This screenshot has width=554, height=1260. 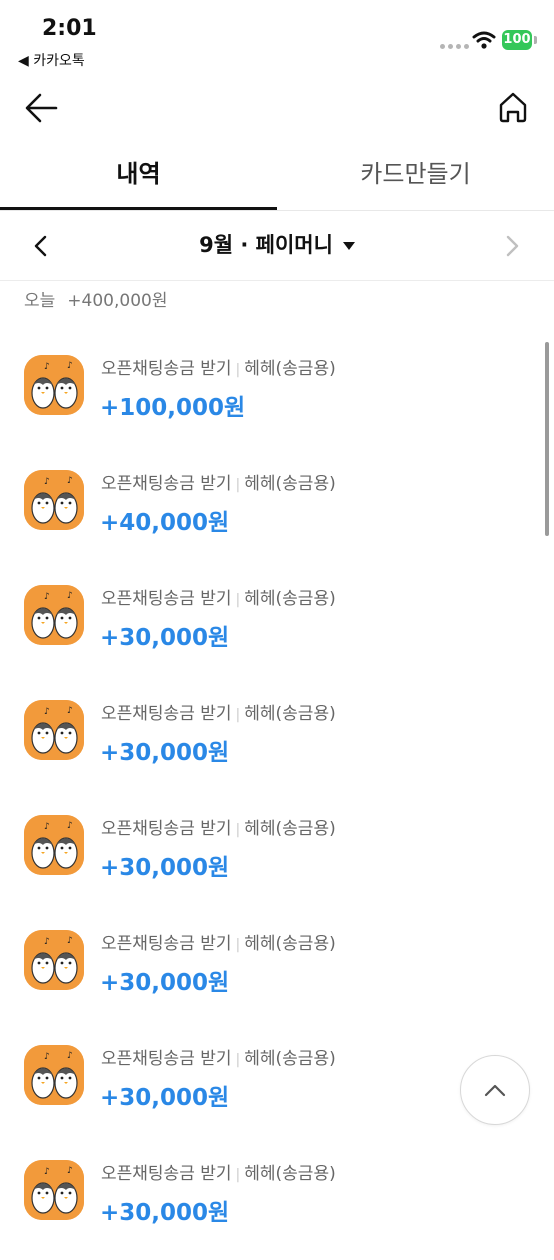 I want to click on status-bar: 2:01 ◀ 카카오톡 100, so click(x=277, y=40).